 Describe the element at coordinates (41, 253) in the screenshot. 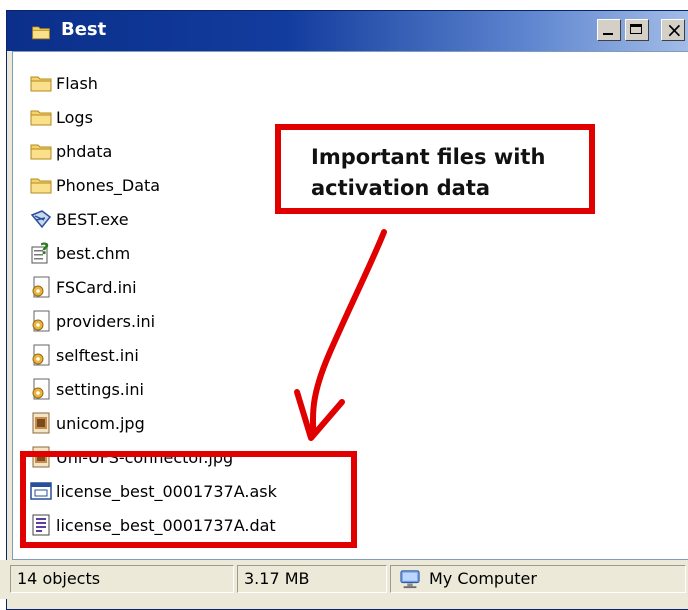

I see `help-icon` at that location.